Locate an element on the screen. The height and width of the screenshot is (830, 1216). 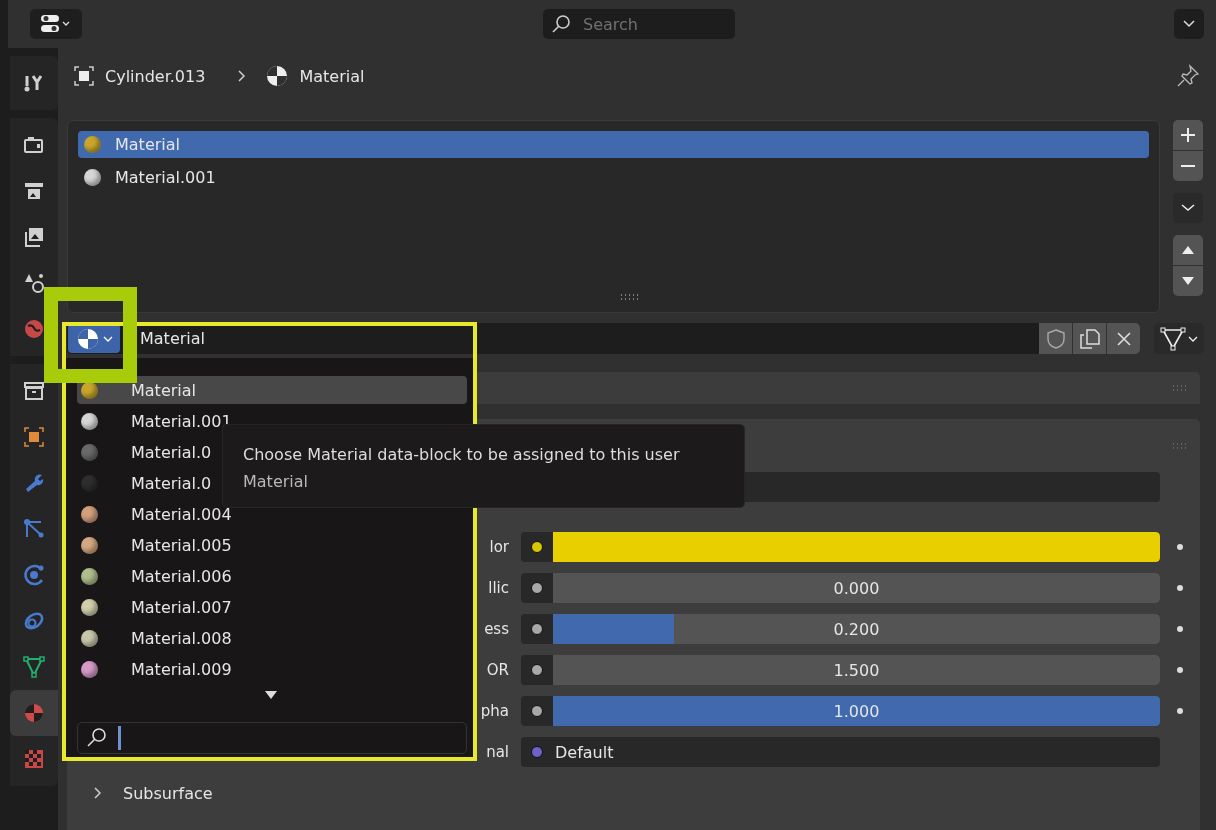
property-label: OR is located at coordinates (497, 670).